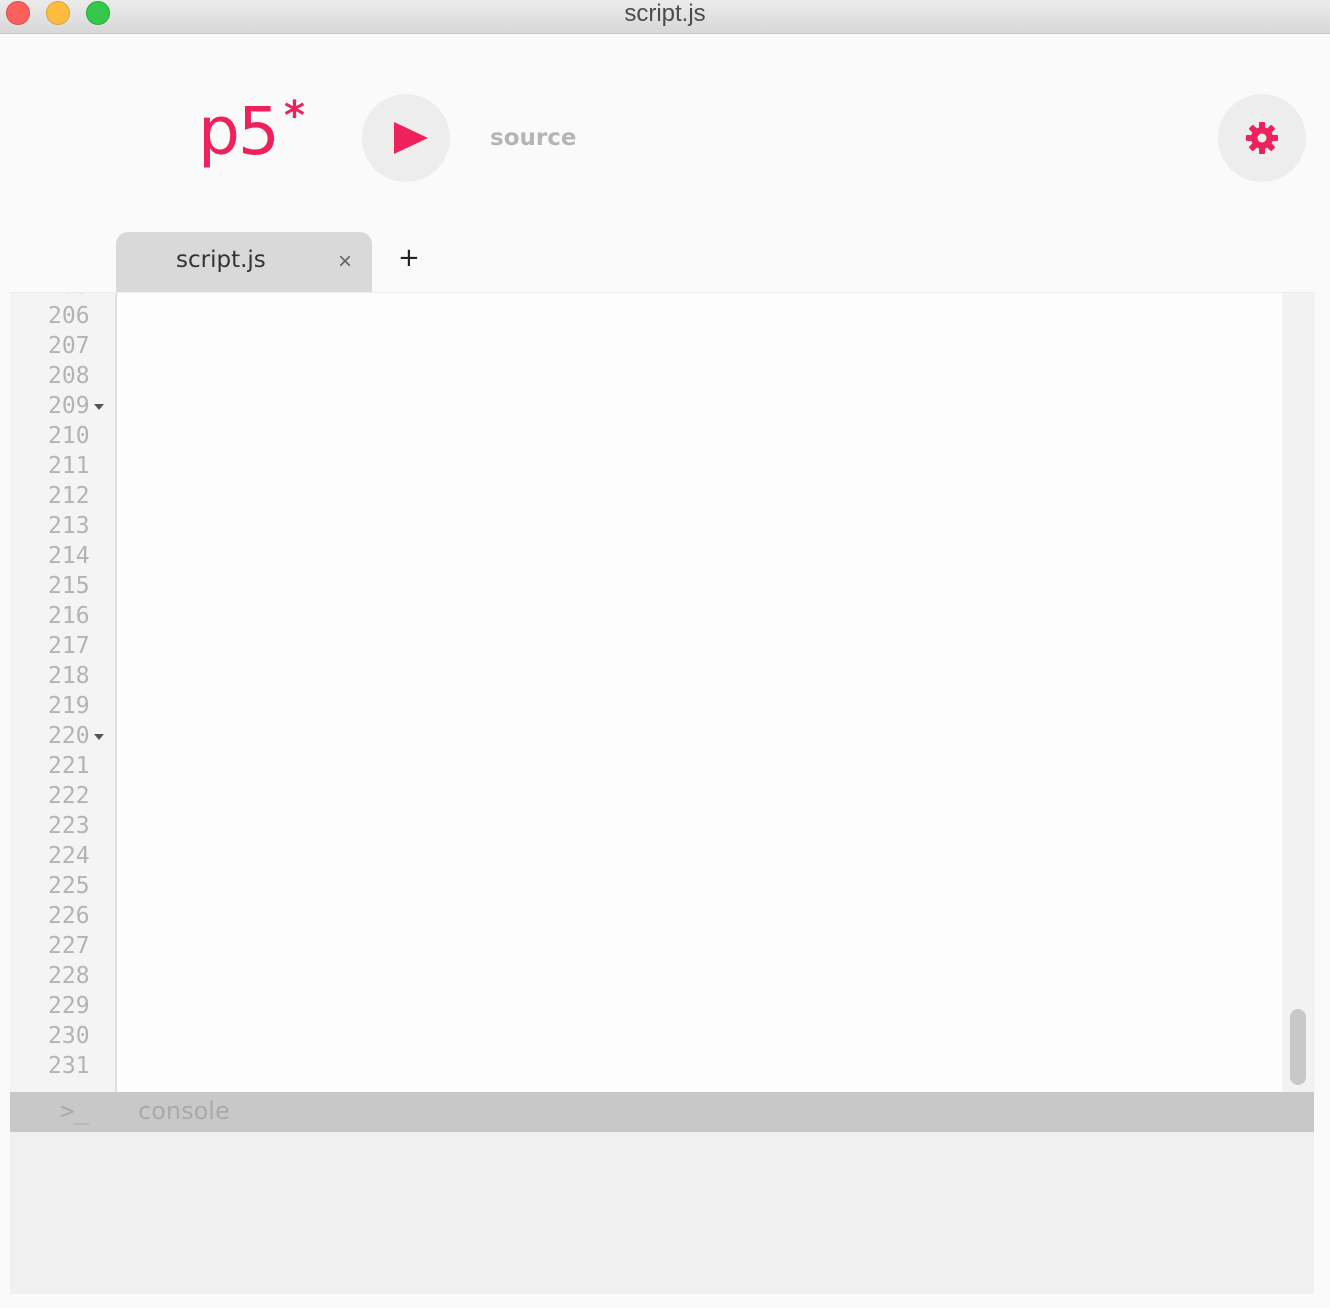 This screenshot has height=1308, width=1330. I want to click on line-number: 205, so click(62, 297).